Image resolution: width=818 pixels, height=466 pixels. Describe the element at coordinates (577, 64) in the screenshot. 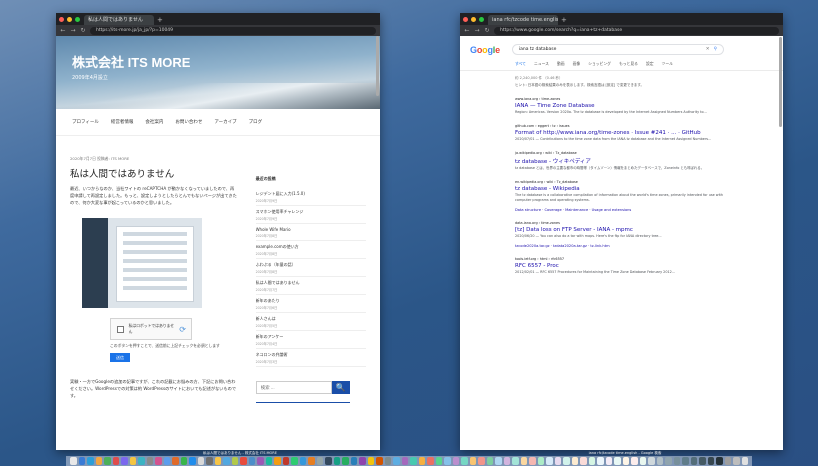

I see `search-tab: 画像` at that location.